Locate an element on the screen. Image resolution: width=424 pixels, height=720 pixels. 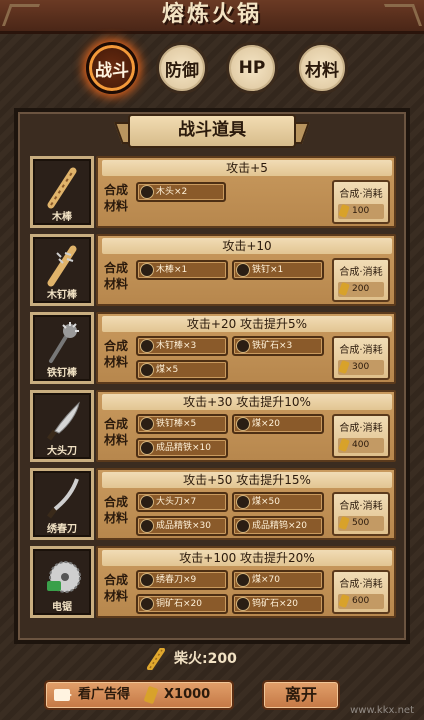
item-name: 电锯 is located at coordinates (62, 607).